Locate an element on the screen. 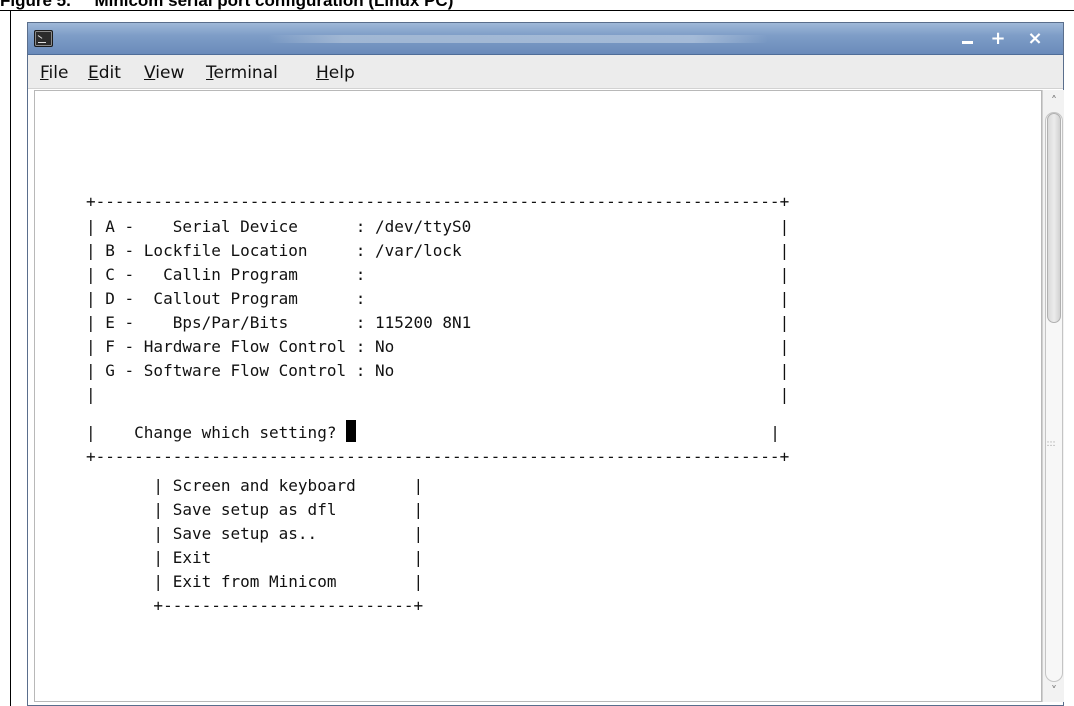 The width and height of the screenshot is (1074, 706). menu-view-label: iew is located at coordinates (170, 73).